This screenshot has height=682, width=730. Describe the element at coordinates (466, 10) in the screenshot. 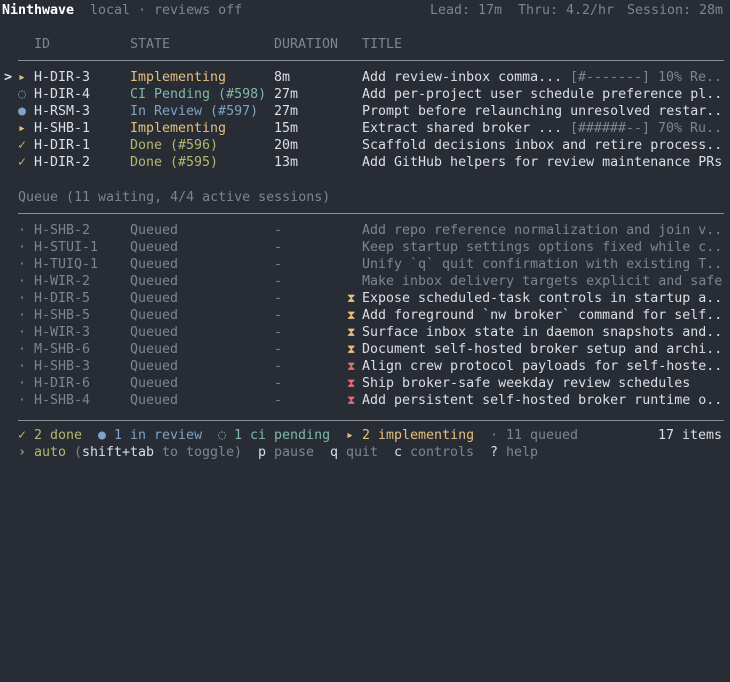

I see `lead-metric: Lead: 17m` at that location.